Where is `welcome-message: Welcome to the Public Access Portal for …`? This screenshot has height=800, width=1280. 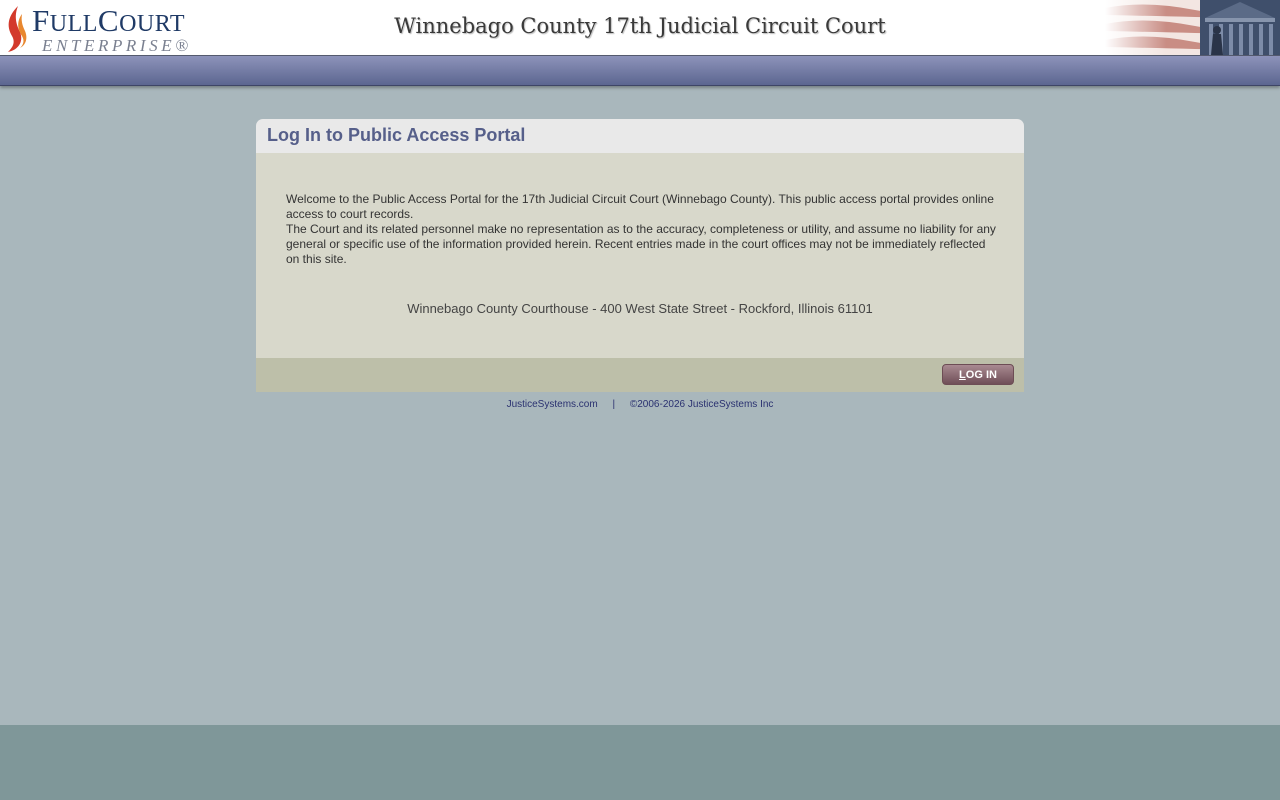
welcome-message: Welcome to the Public Access Portal for … is located at coordinates (642, 229).